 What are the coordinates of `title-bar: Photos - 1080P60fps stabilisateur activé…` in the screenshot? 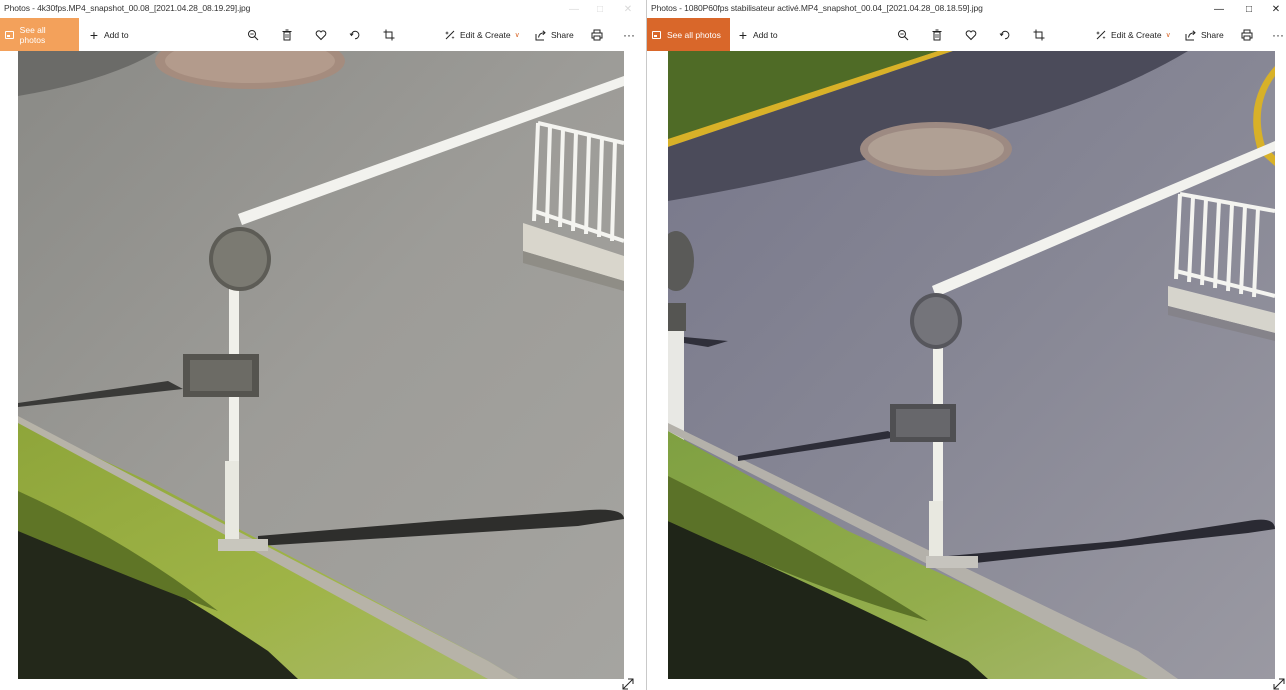 It's located at (966, 9).